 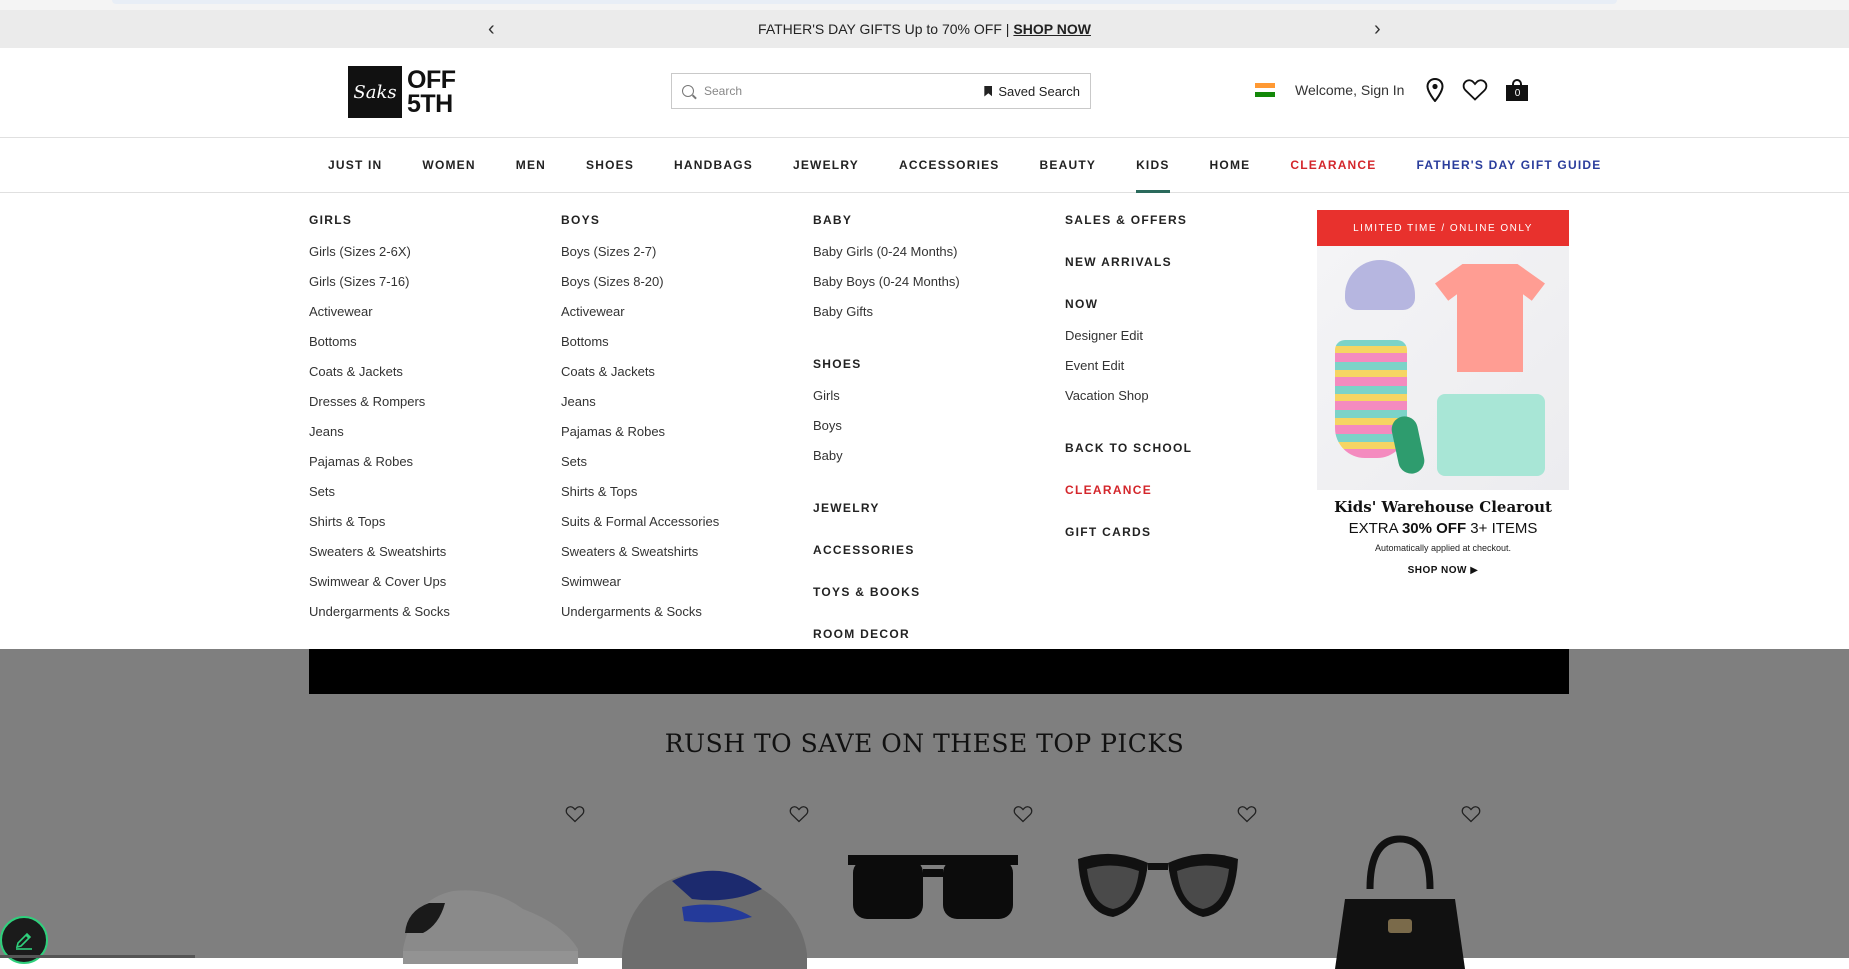 What do you see at coordinates (448, 165) in the screenshot?
I see `nav-item-women: WOMEN` at bounding box center [448, 165].